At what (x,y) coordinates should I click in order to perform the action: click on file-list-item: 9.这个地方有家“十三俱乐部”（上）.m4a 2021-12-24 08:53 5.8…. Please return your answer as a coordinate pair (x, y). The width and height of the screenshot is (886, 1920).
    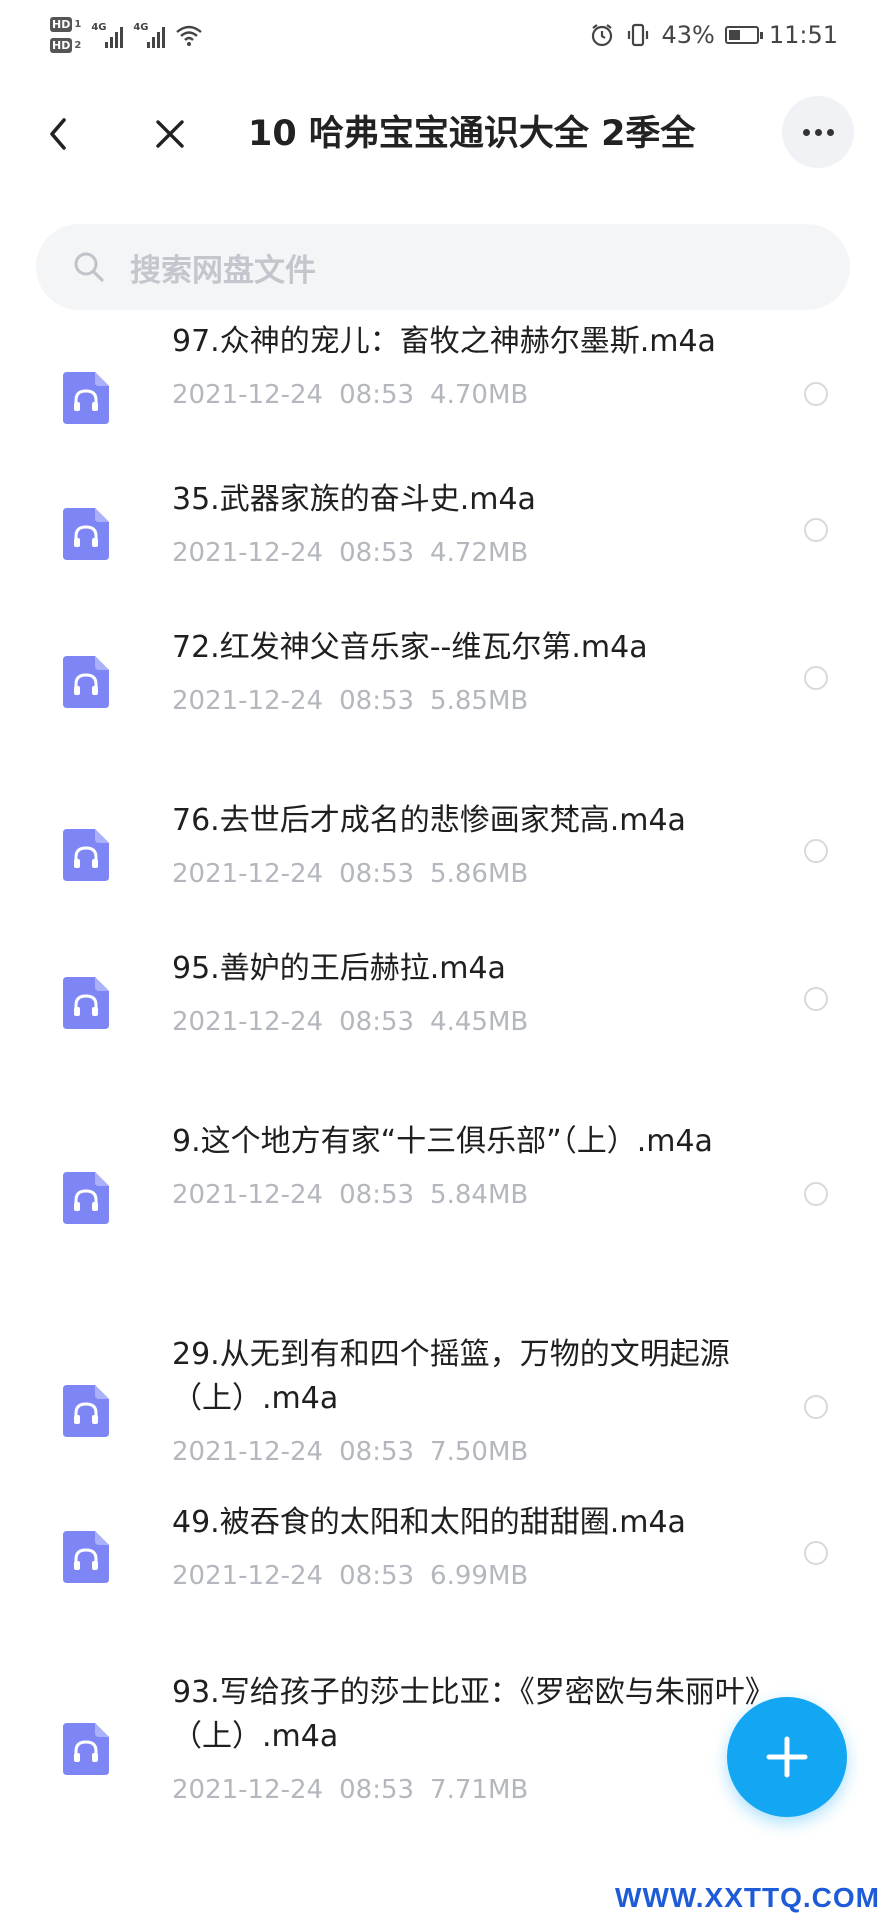
    Looking at the image, I should click on (443, 1194).